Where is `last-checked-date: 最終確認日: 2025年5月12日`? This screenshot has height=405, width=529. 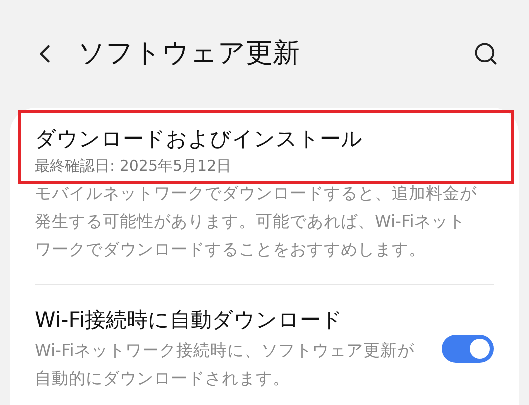 last-checked-date: 最終確認日: 2025年5月12日 is located at coordinates (134, 166).